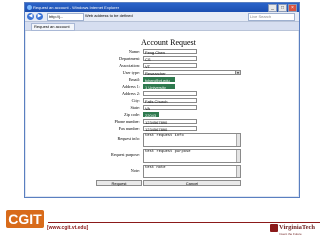 The height and width of the screenshot is (240, 320). I want to click on forward-icon: ▶, so click(39, 16).